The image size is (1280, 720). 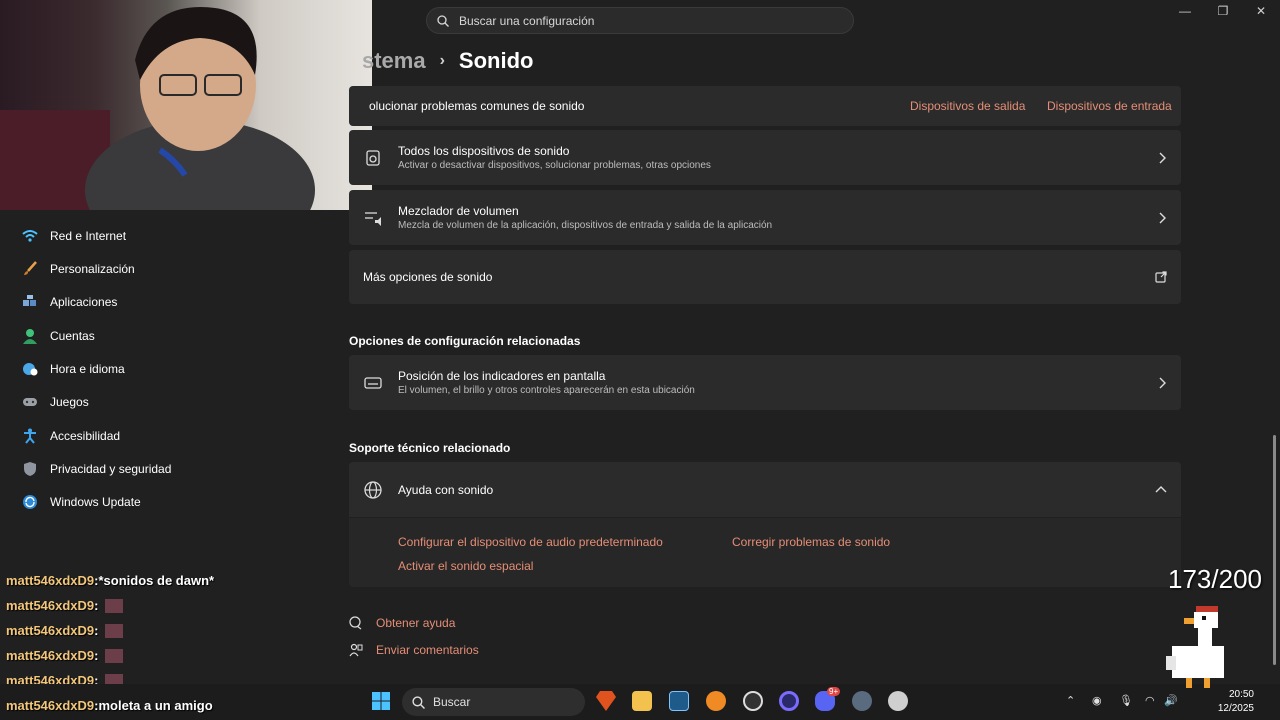 What do you see at coordinates (58, 336) in the screenshot?
I see `sidebar-item-accounts: Cuentas` at bounding box center [58, 336].